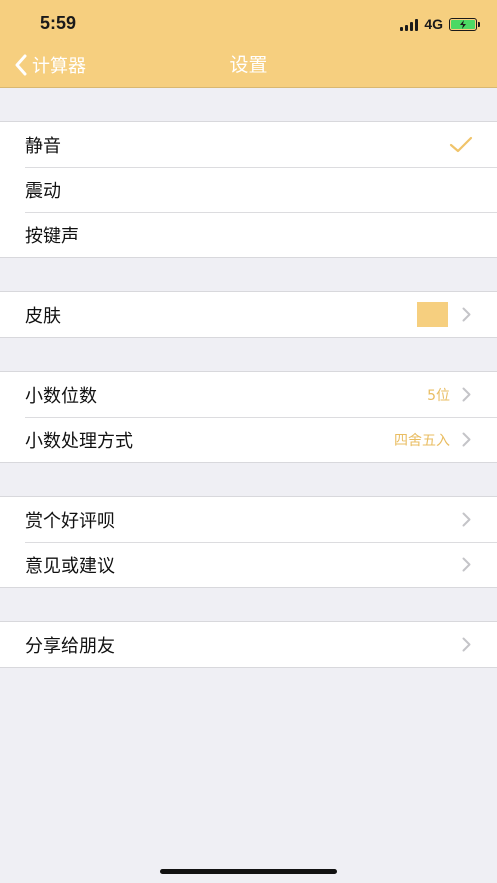  I want to click on vibrate-label: 震动, so click(43, 191).